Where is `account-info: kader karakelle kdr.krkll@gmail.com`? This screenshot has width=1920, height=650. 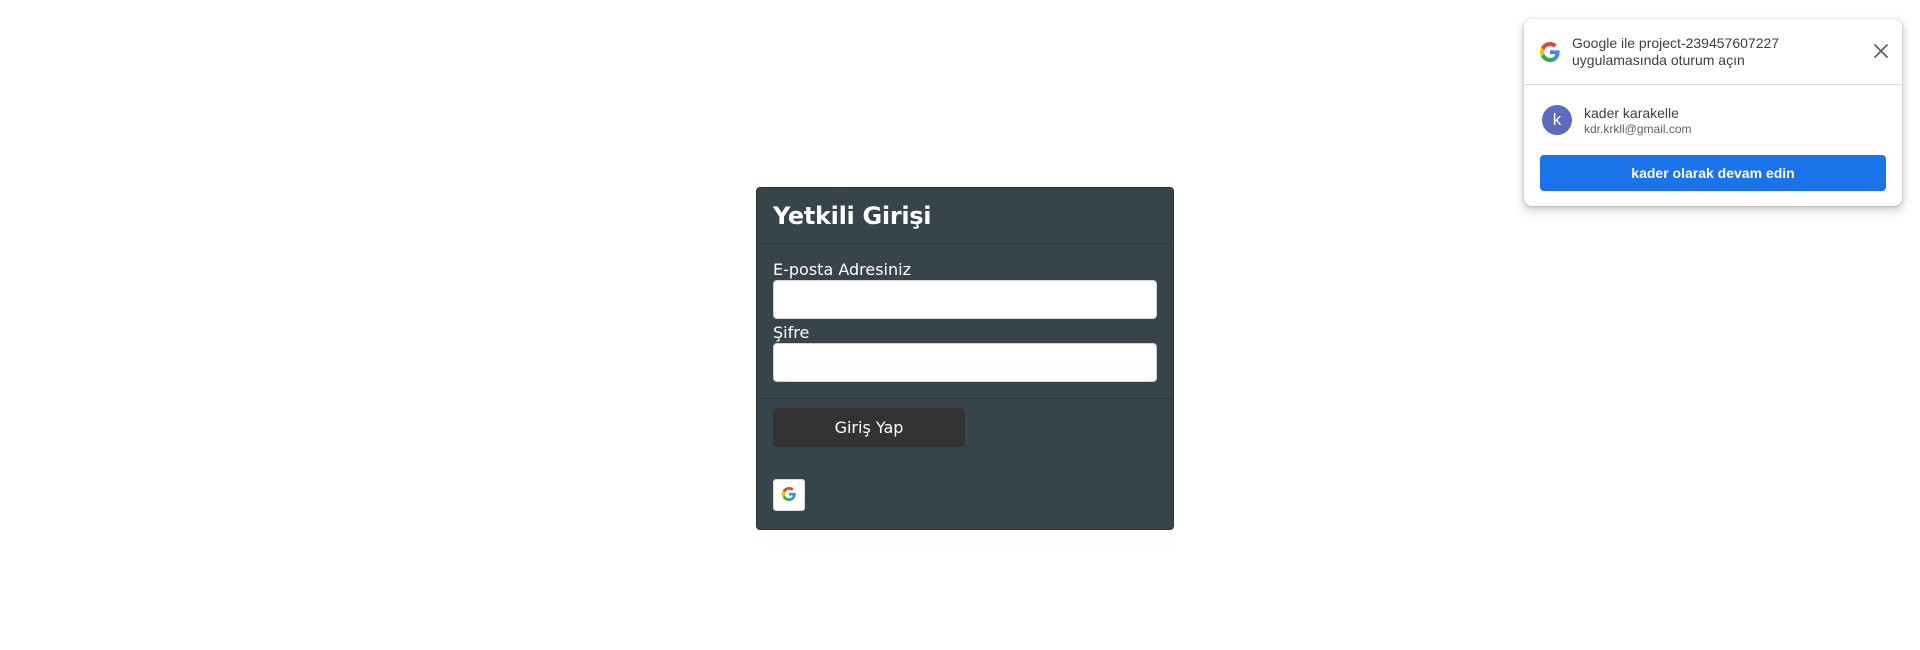 account-info: kader karakelle kdr.krkll@gmail.com is located at coordinates (1638, 120).